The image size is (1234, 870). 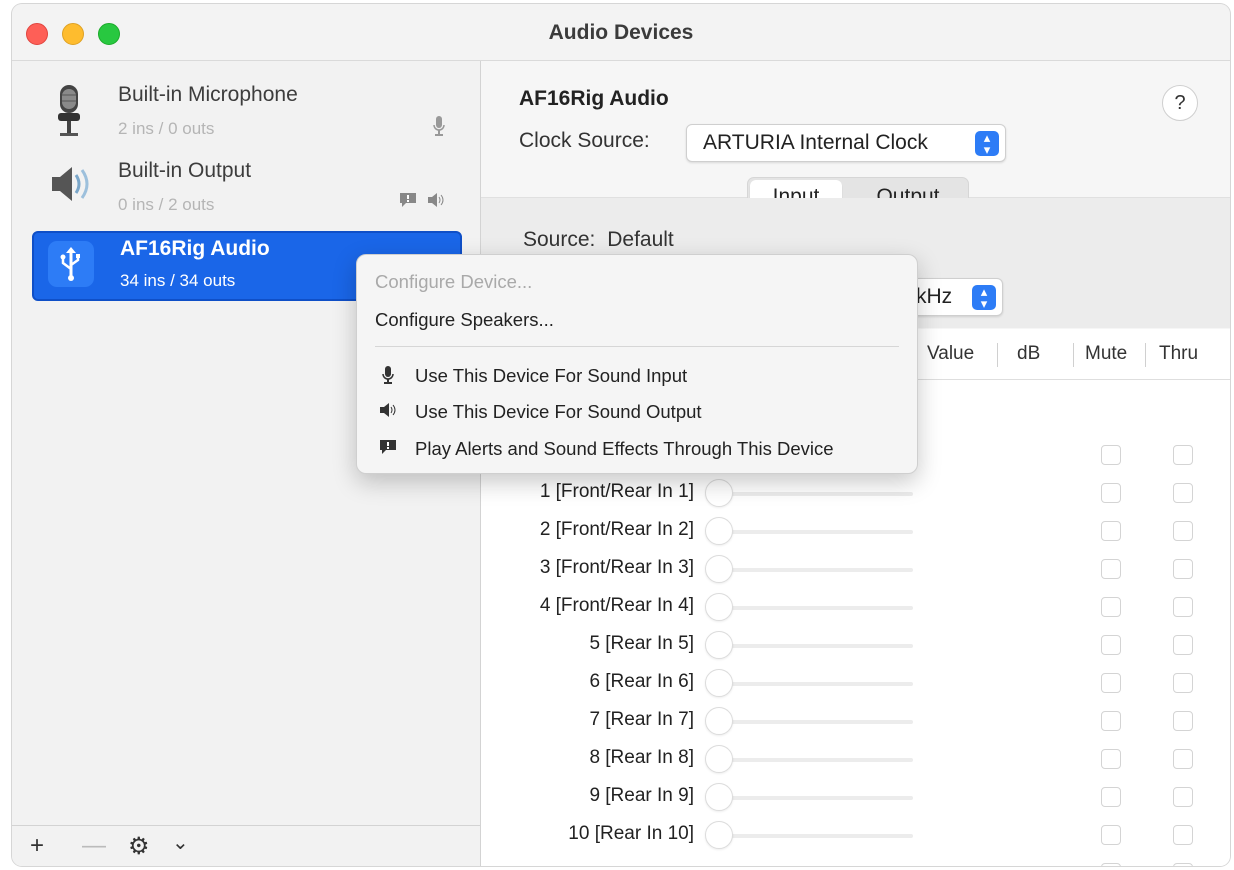 I want to click on channel-label: 1 [Front/Rear In 1], so click(x=616, y=491).